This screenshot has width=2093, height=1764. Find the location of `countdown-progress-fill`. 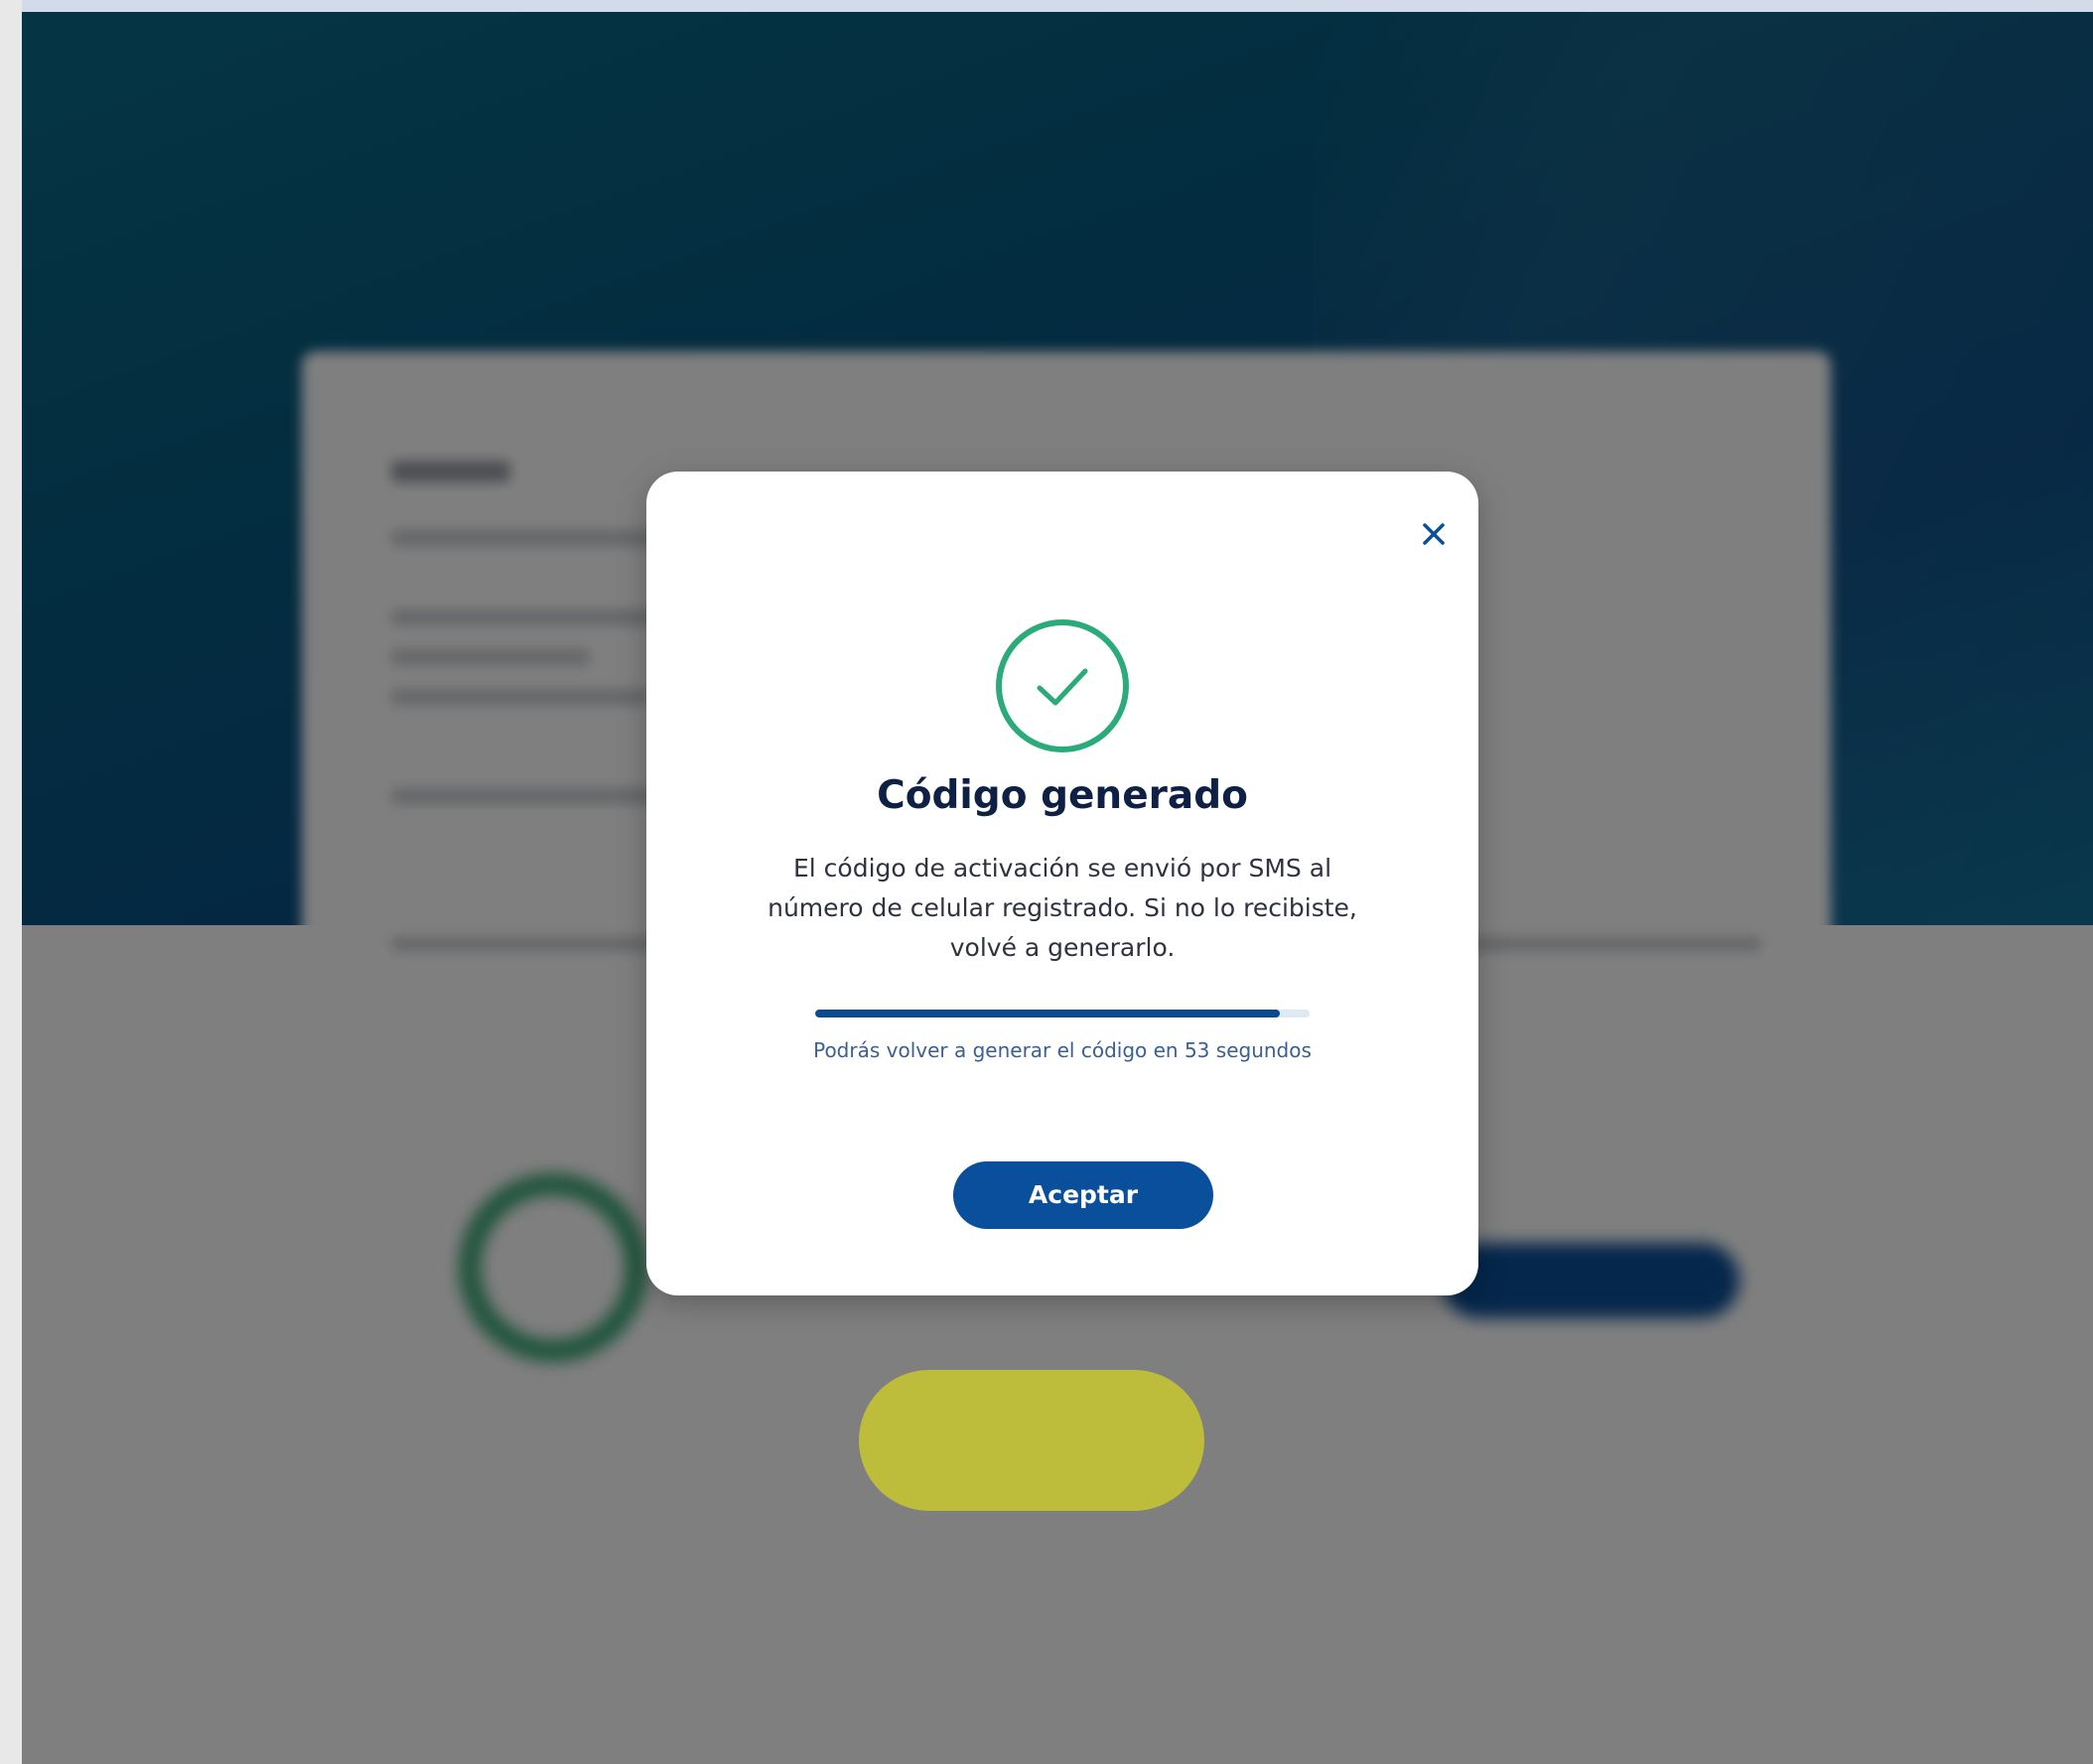

countdown-progress-fill is located at coordinates (1048, 1014).